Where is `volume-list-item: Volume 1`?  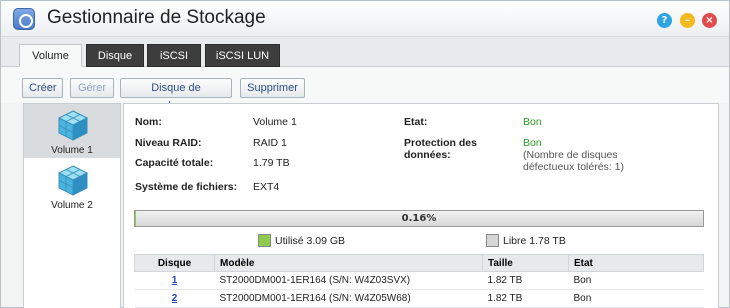 volume-list-item: Volume 1 is located at coordinates (72, 131).